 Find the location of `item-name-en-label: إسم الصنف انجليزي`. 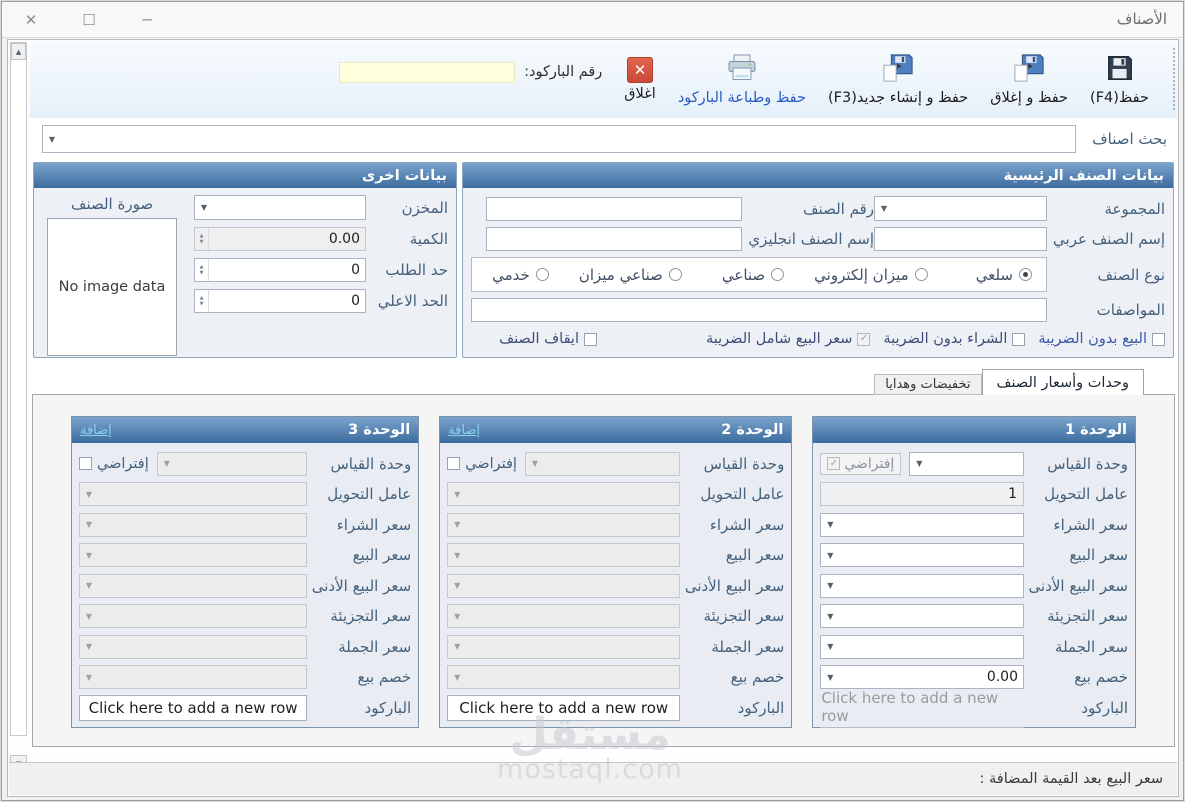

item-name-en-label: إسم الصنف انجليزي is located at coordinates (811, 239).